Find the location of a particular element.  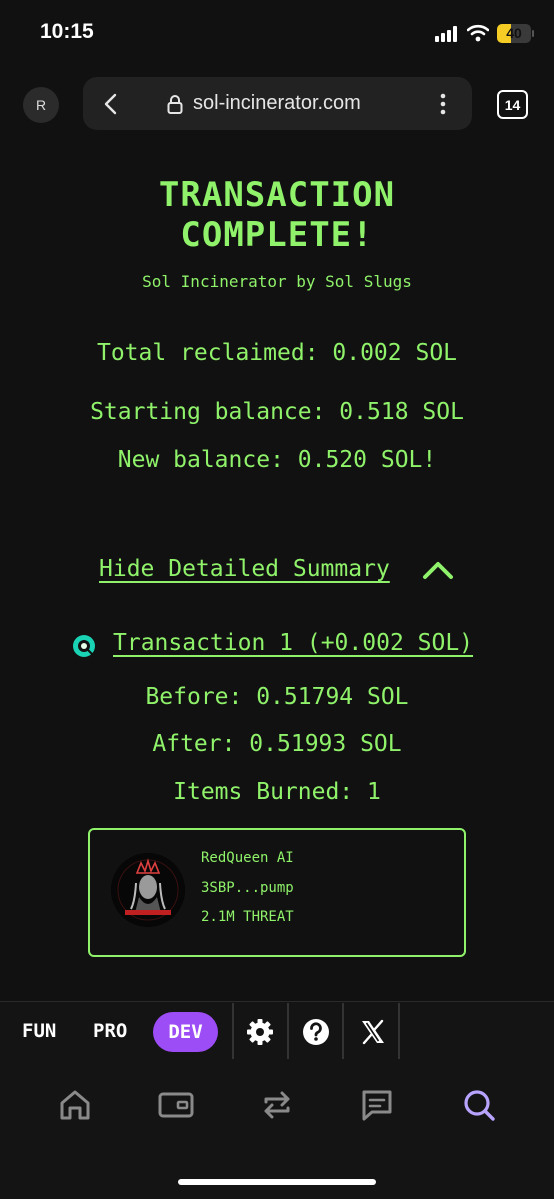

battery-icon: 40 is located at coordinates (514, 33).